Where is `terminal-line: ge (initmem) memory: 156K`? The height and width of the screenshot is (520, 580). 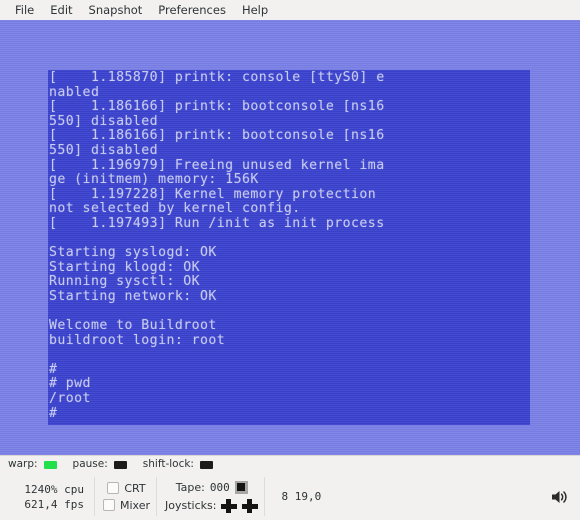
terminal-line: ge (initmem) memory: 156K is located at coordinates (154, 180).